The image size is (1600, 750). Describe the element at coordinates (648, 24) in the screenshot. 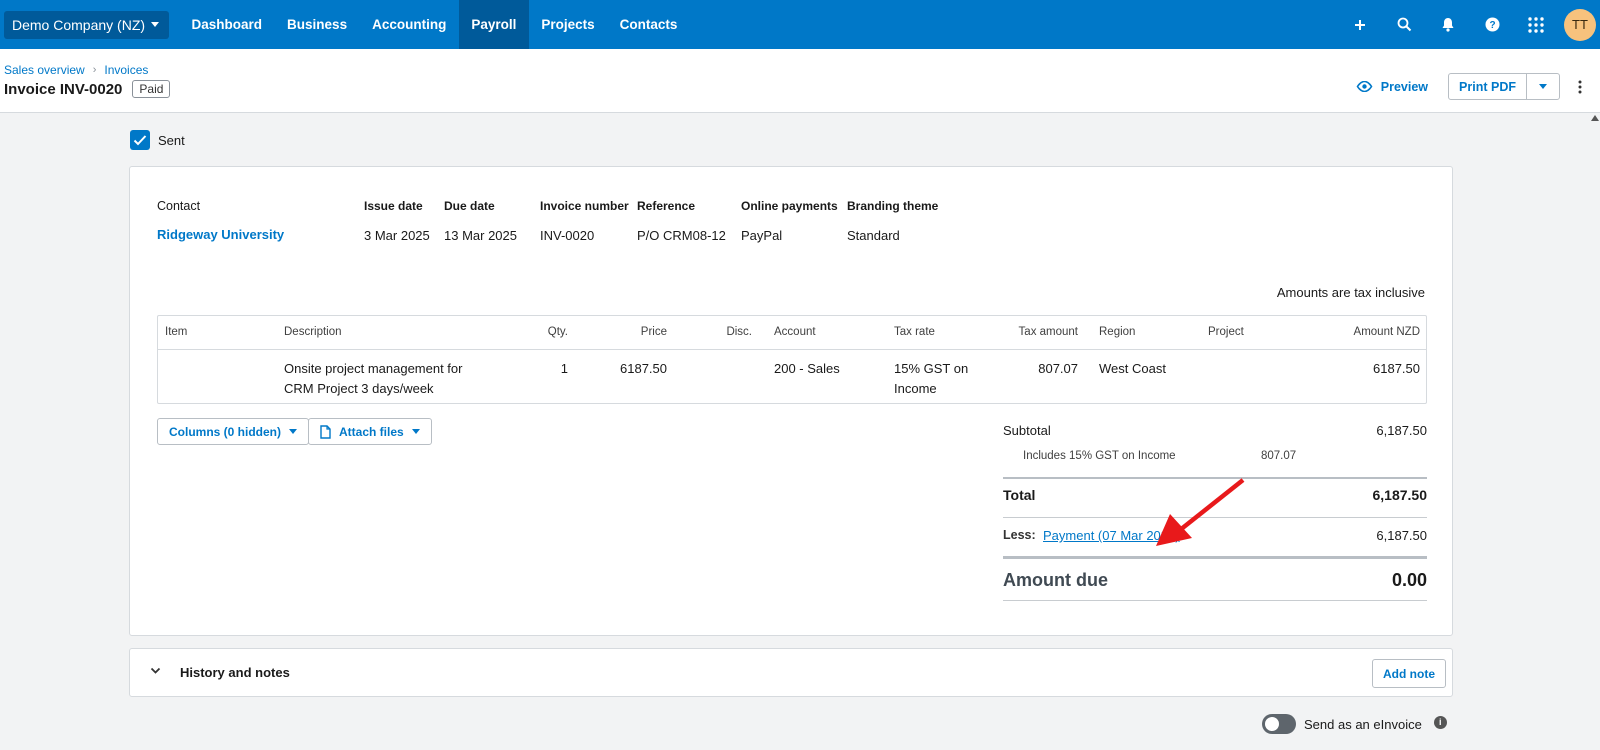

I see `nav-contacts: Contacts` at that location.